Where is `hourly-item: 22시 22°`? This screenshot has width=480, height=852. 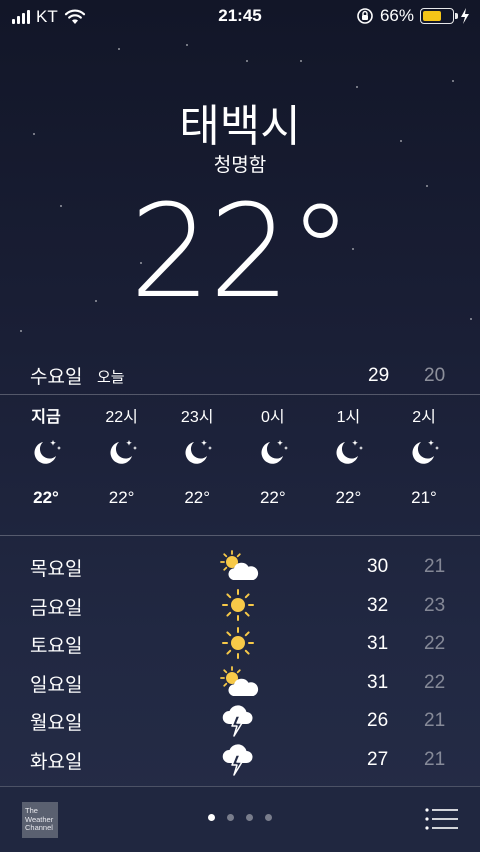
hourly-item: 22시 22° is located at coordinates (122, 453).